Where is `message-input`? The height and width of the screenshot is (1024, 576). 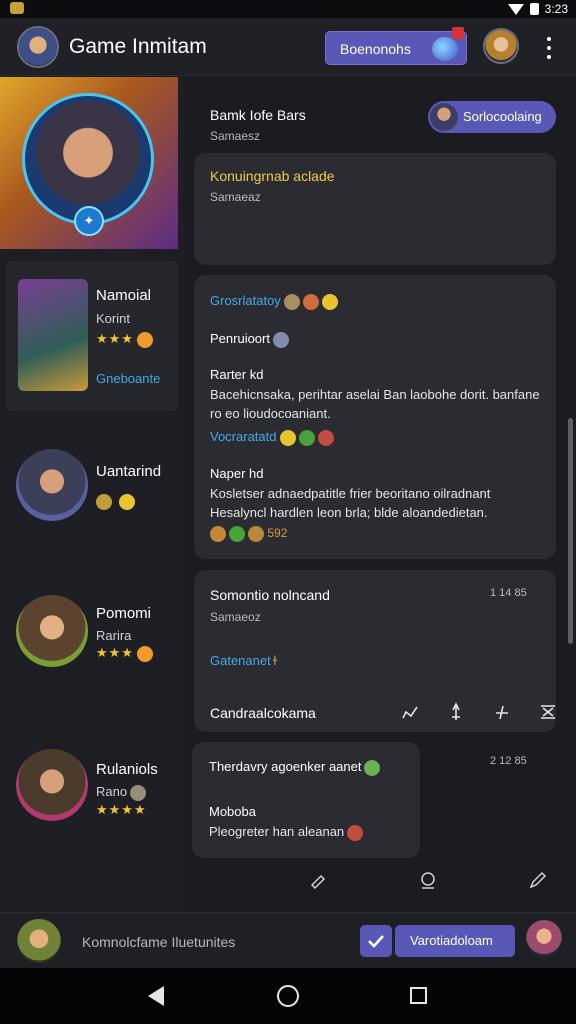
message-input is located at coordinates (213, 942).